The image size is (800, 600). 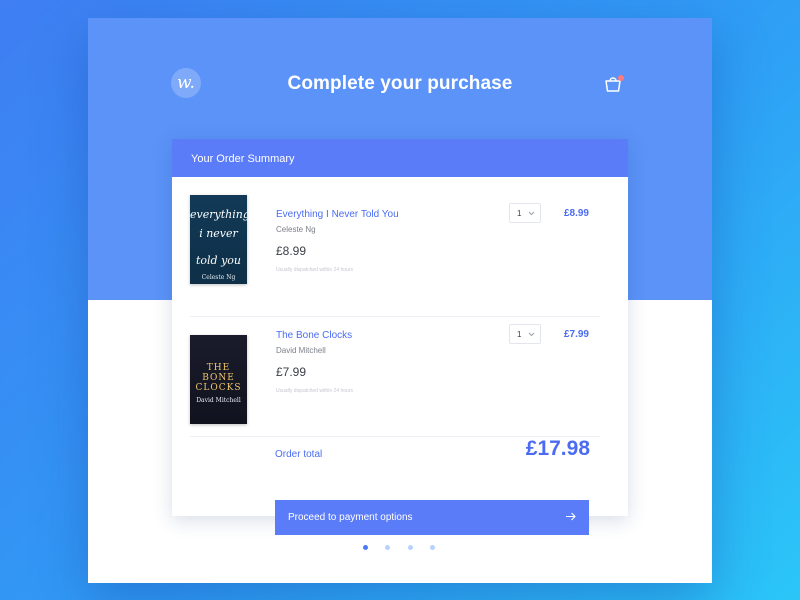 I want to click on line-total: £8.99, so click(x=576, y=213).